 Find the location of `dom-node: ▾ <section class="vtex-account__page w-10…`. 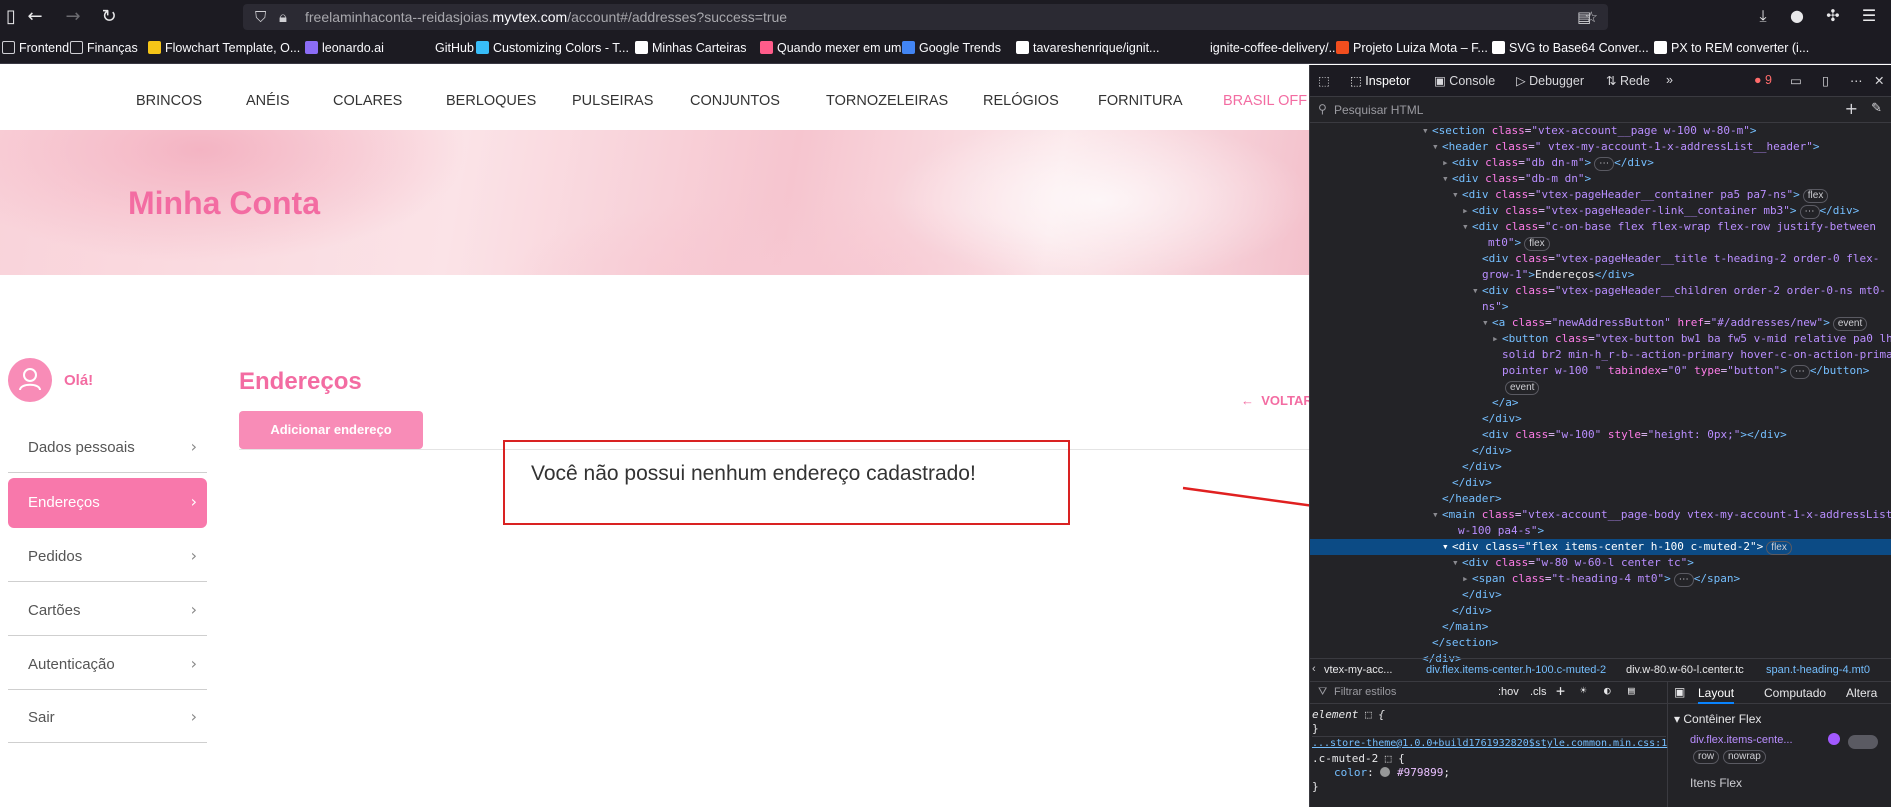

dom-node: ▾ <section class="vtex-account__page w-10… is located at coordinates (1533, 131).